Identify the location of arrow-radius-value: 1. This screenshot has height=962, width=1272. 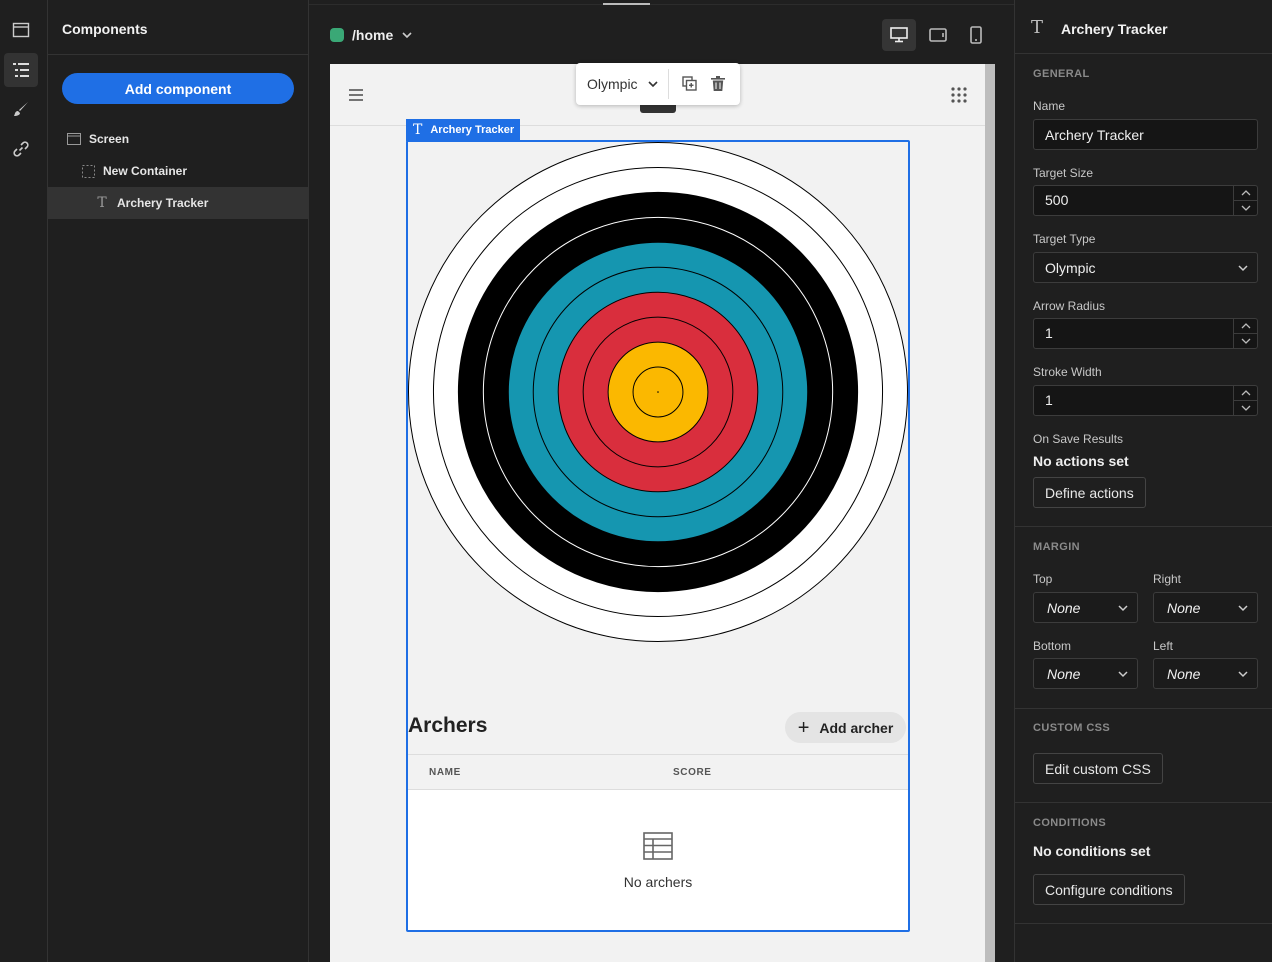
(1049, 333).